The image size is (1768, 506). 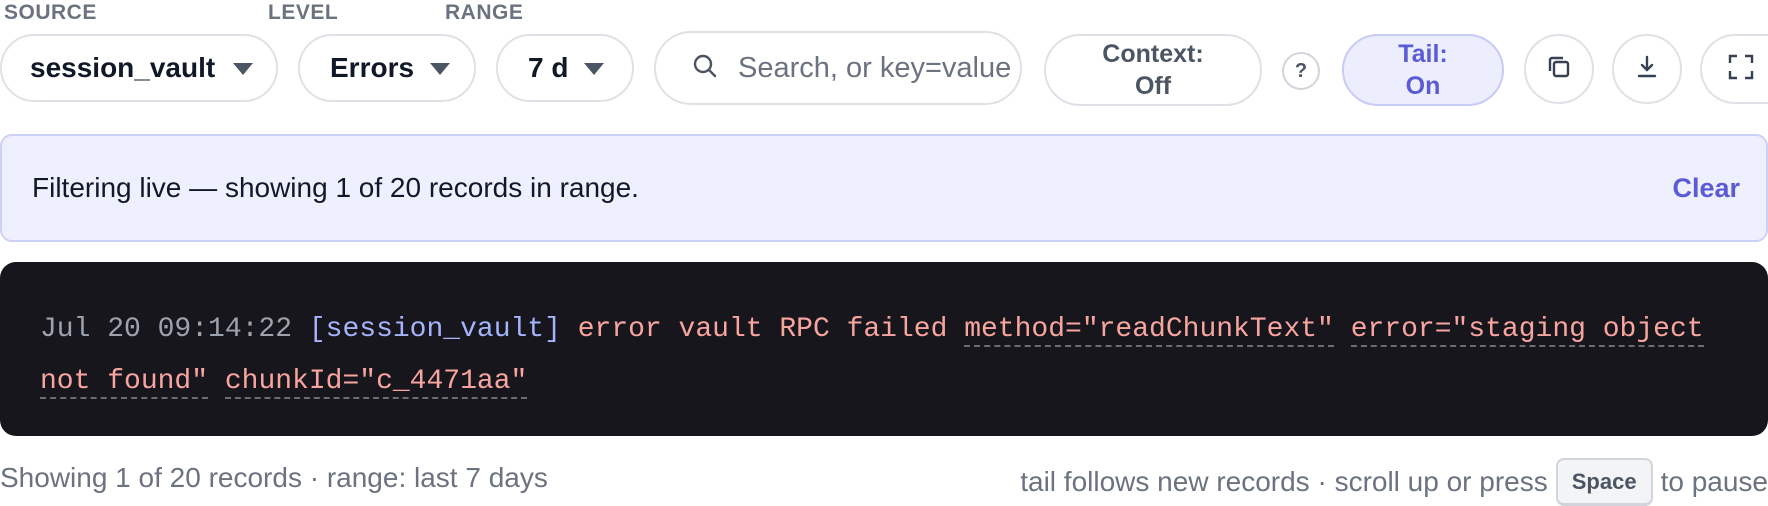 I want to click on fullscreen-button, so click(x=1734, y=69).